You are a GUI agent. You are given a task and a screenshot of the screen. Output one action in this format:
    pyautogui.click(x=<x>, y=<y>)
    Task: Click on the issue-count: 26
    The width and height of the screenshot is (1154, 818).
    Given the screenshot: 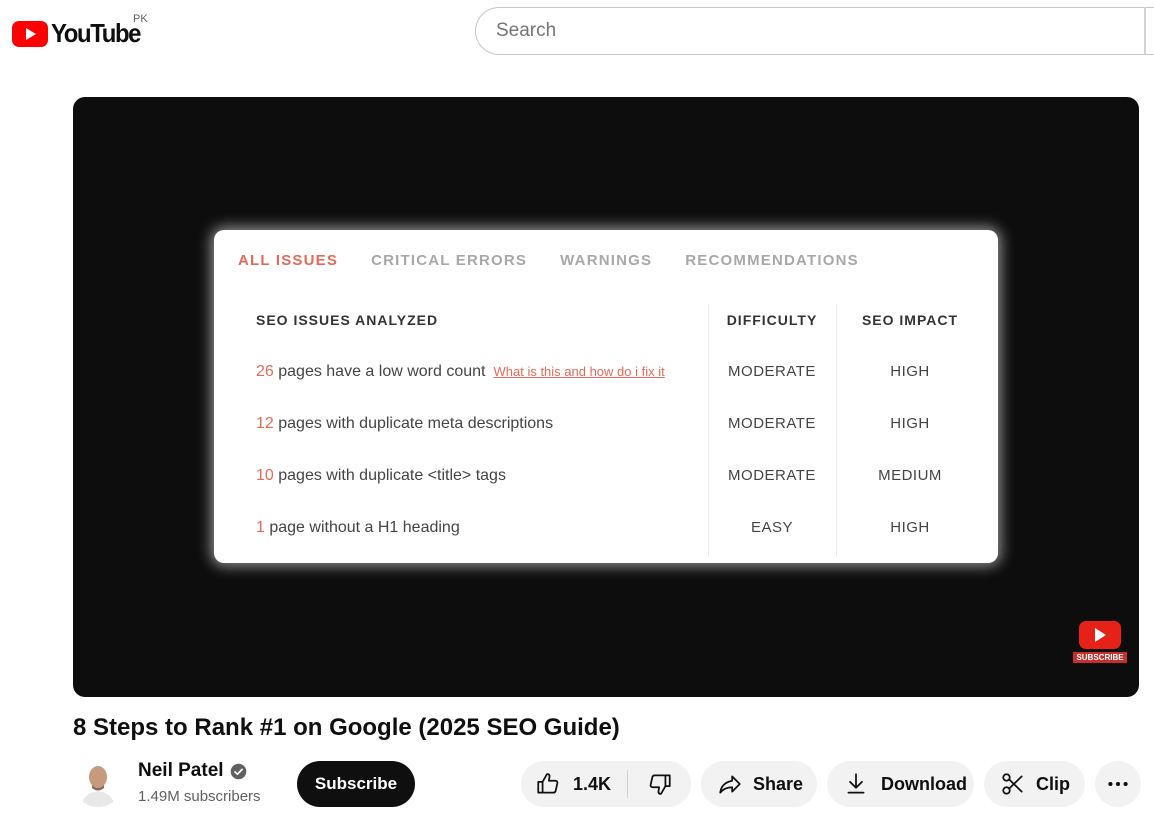 What is the action you would take?
    pyautogui.click(x=265, y=371)
    